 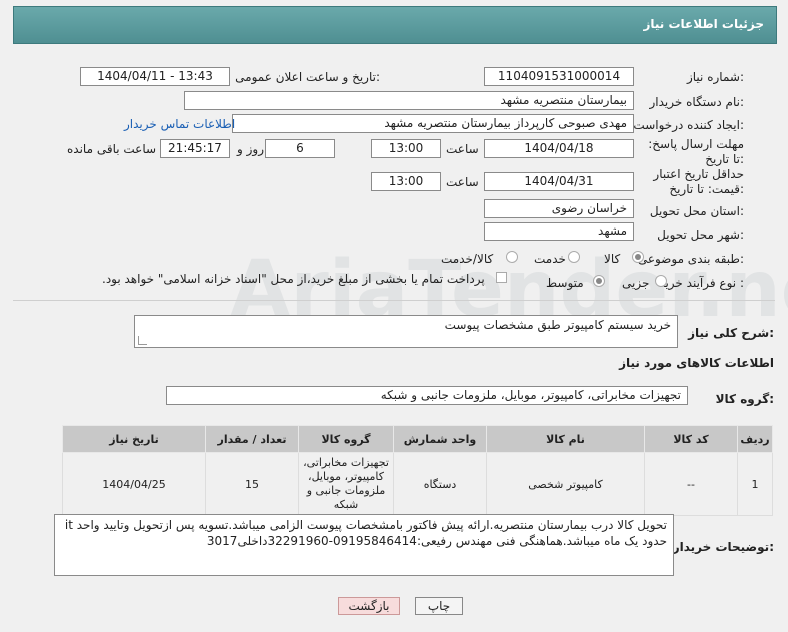 What do you see at coordinates (696, 211) in the screenshot?
I see `province-label: استان محل تحویل:` at bounding box center [696, 211].